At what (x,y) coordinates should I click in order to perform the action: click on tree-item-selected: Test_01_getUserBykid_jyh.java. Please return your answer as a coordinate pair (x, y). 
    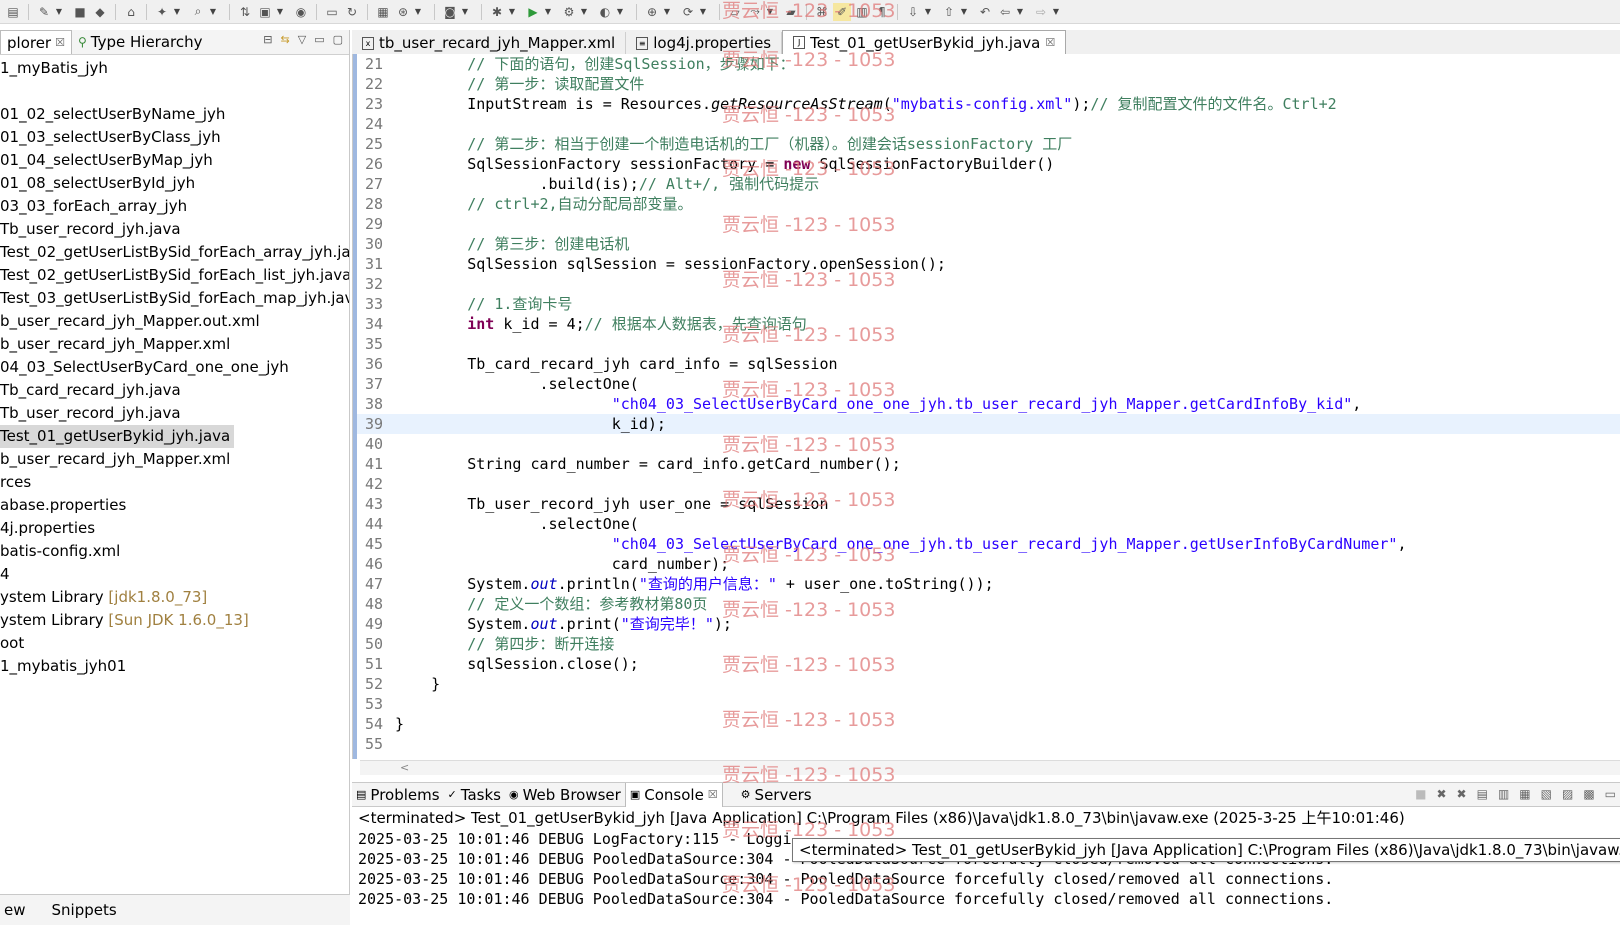
    Looking at the image, I should click on (117, 436).